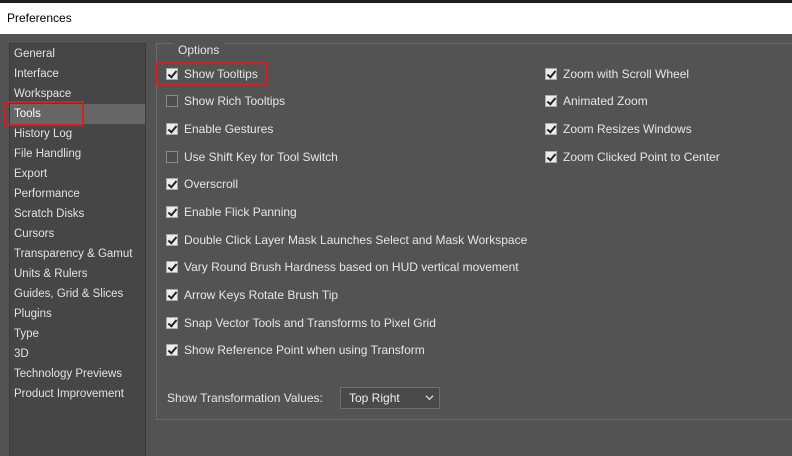  What do you see at coordinates (261, 295) in the screenshot?
I see `option-label: Arrow Keys Rotate Brush Tip` at bounding box center [261, 295].